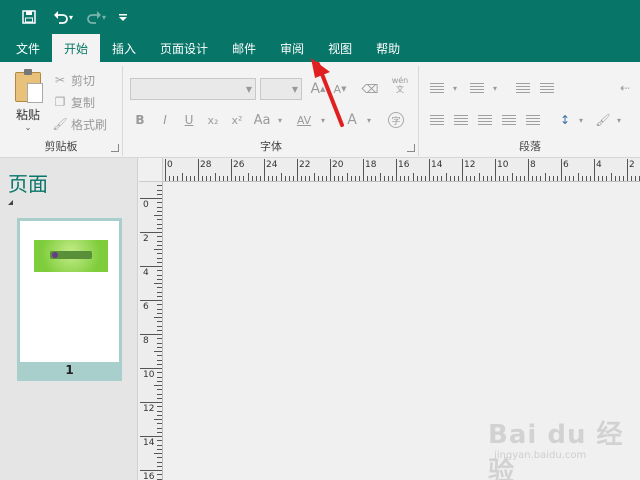  I want to click on phonetic-guide-icon: wén 文, so click(400, 85).